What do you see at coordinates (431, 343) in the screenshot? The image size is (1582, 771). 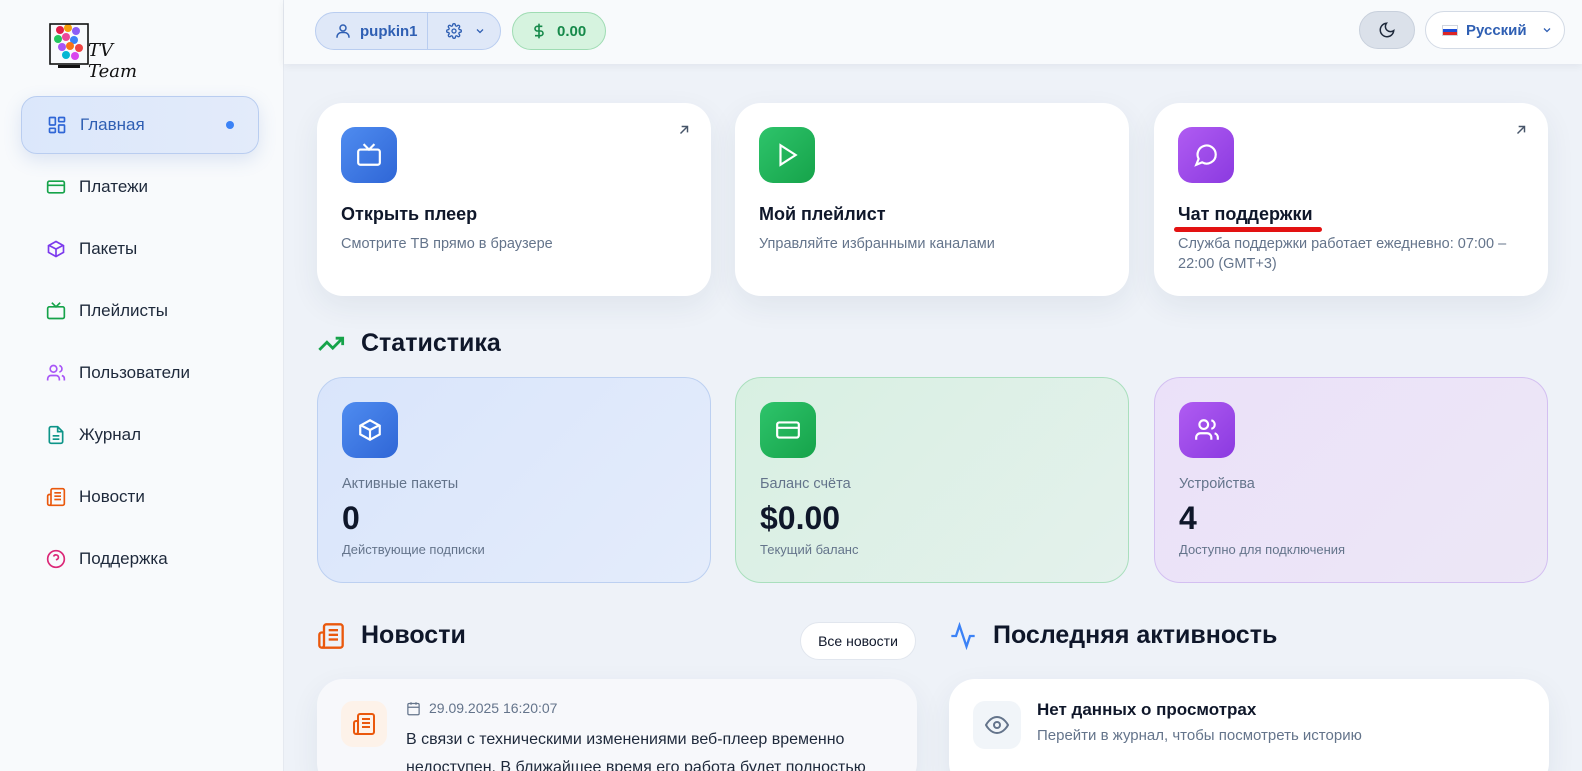 I see `section-title: Статистика` at bounding box center [431, 343].